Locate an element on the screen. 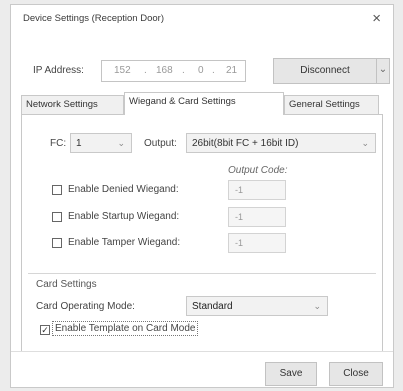  ip-octet-2: 168 is located at coordinates (164, 70).